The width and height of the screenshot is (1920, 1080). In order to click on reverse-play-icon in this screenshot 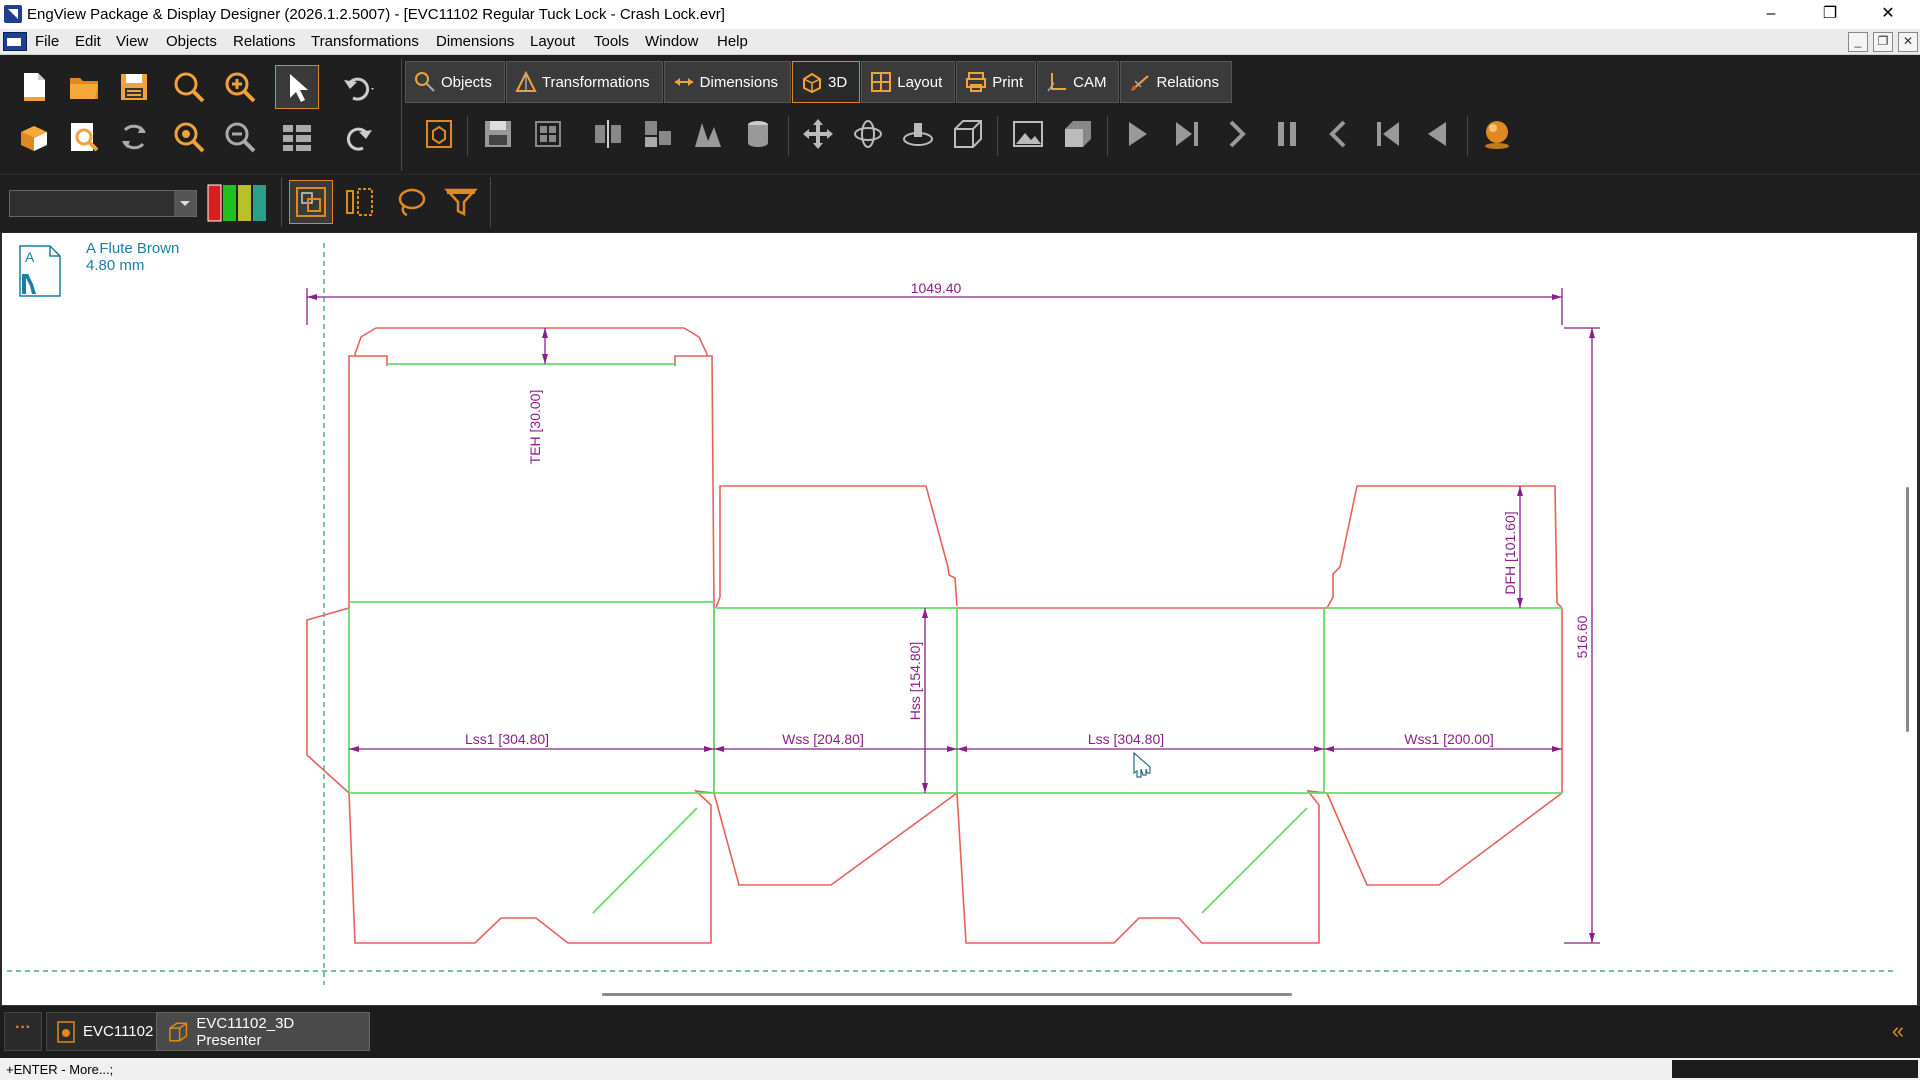, I will do `click(1438, 134)`.